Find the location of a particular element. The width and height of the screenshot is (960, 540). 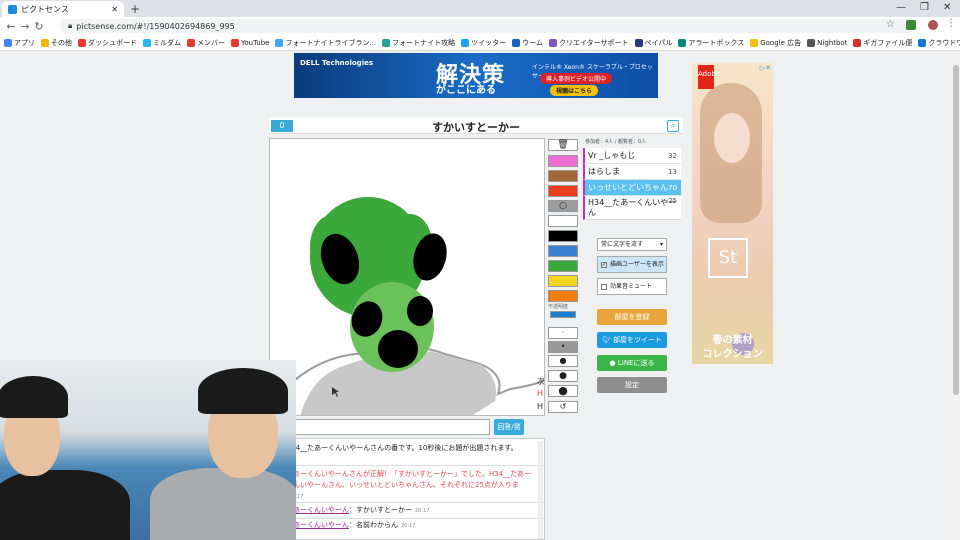

new-tab-icon: + is located at coordinates (135, 9).